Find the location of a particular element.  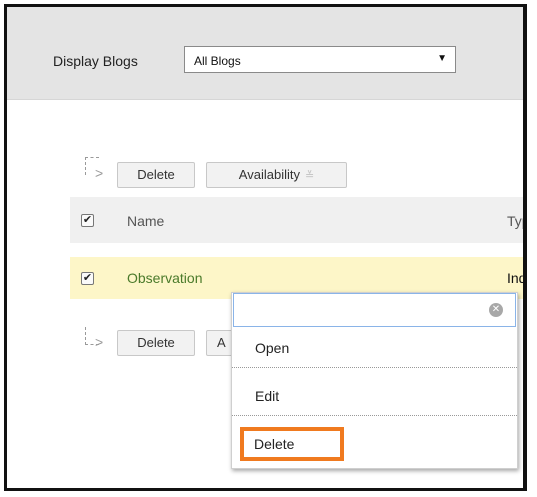

menu-item-delete-label: Delete is located at coordinates (274, 444).